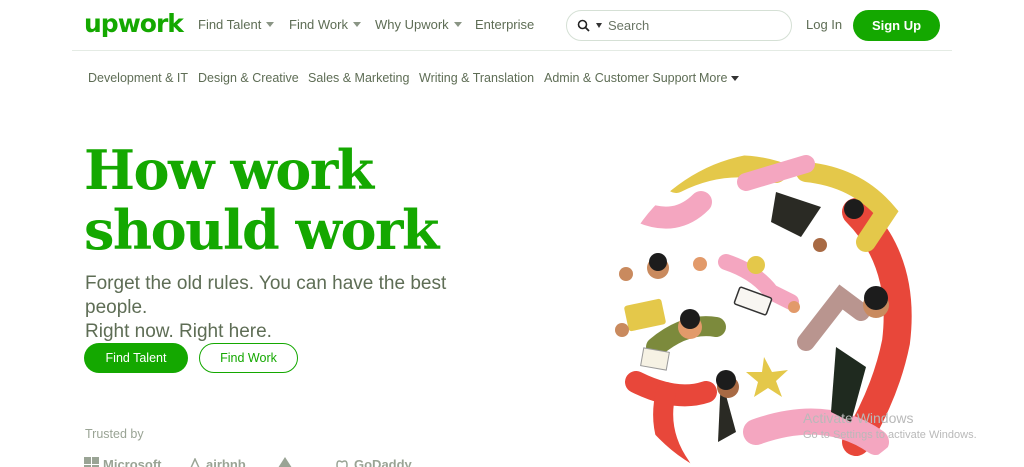  What do you see at coordinates (713, 78) in the screenshot?
I see `category-more-label: More` at bounding box center [713, 78].